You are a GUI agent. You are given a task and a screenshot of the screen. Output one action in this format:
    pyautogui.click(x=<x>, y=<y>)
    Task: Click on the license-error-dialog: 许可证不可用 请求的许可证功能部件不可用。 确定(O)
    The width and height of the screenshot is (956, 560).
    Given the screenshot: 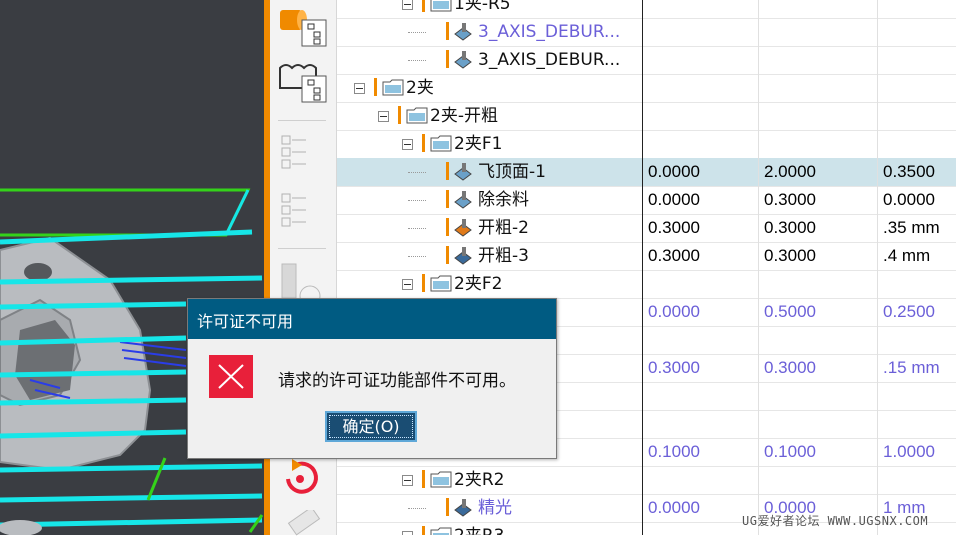 What is the action you would take?
    pyautogui.click(x=372, y=378)
    